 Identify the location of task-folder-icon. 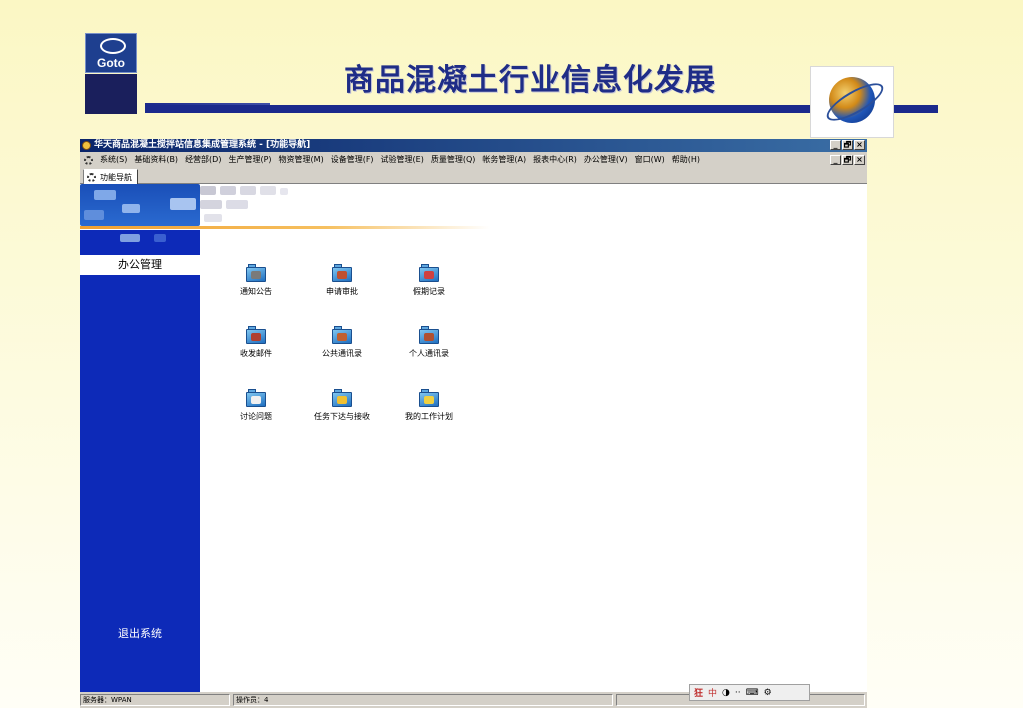
(342, 398).